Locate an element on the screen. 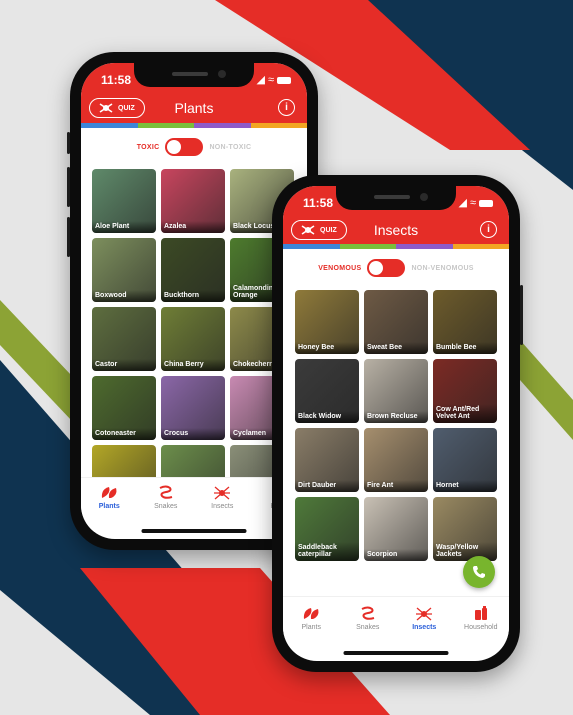 Image resolution: width=573 pixels, height=715 pixels. species-label: Boxwood is located at coordinates (124, 296).